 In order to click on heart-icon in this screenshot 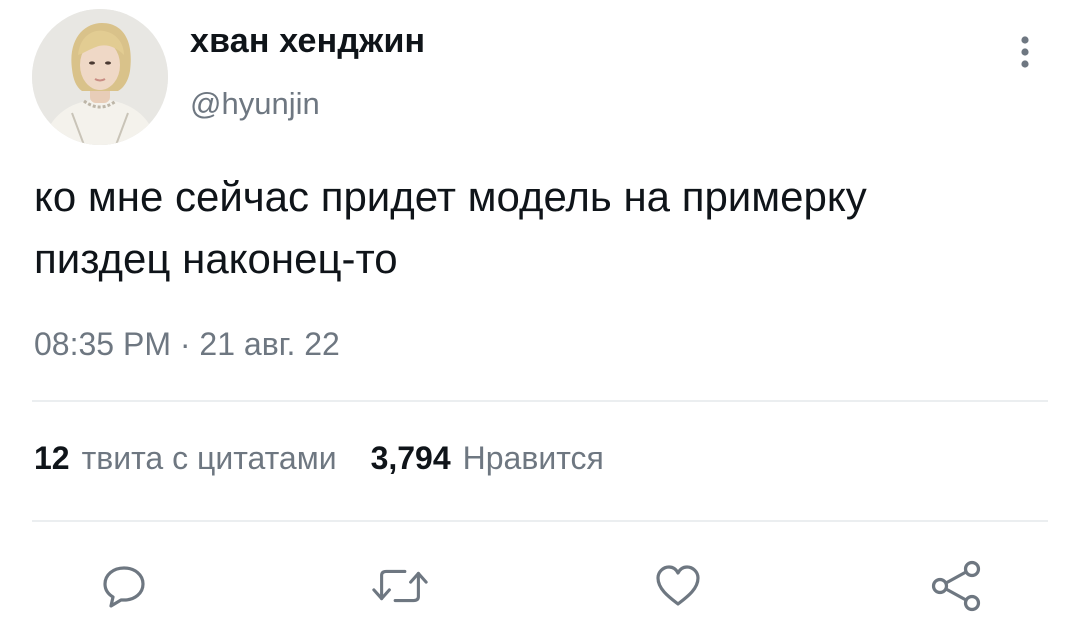, I will do `click(678, 585)`.